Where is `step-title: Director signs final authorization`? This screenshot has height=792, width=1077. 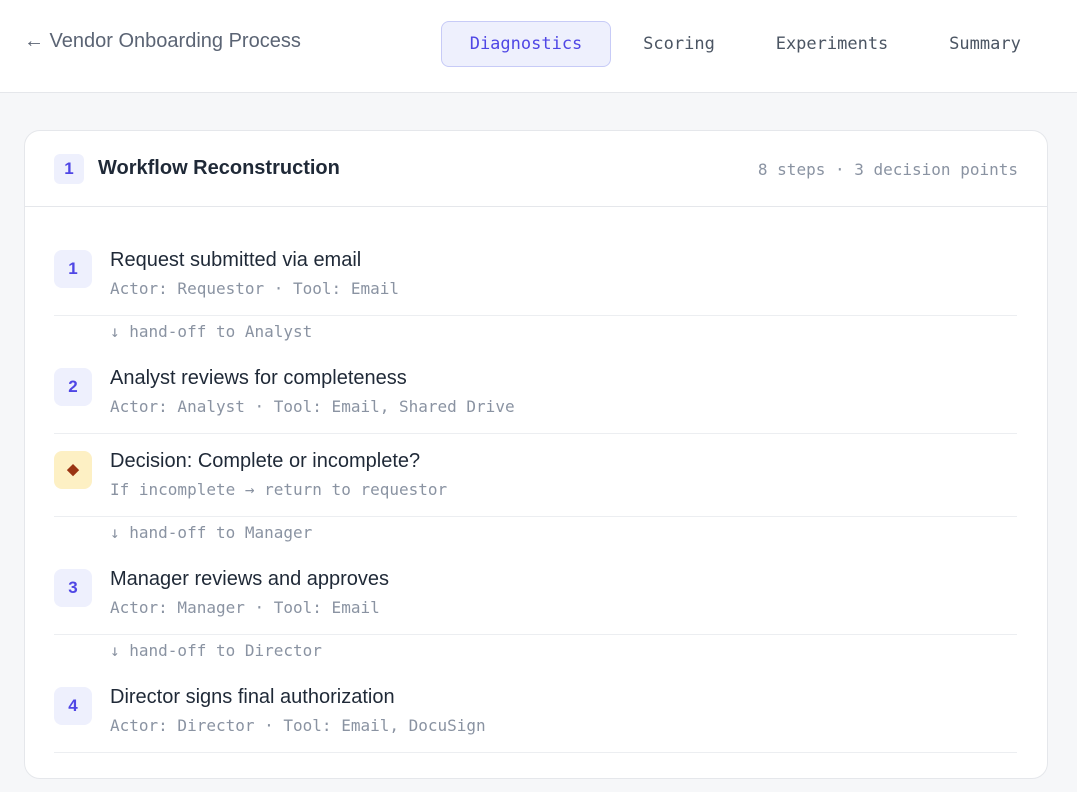 step-title: Director signs final authorization is located at coordinates (252, 697).